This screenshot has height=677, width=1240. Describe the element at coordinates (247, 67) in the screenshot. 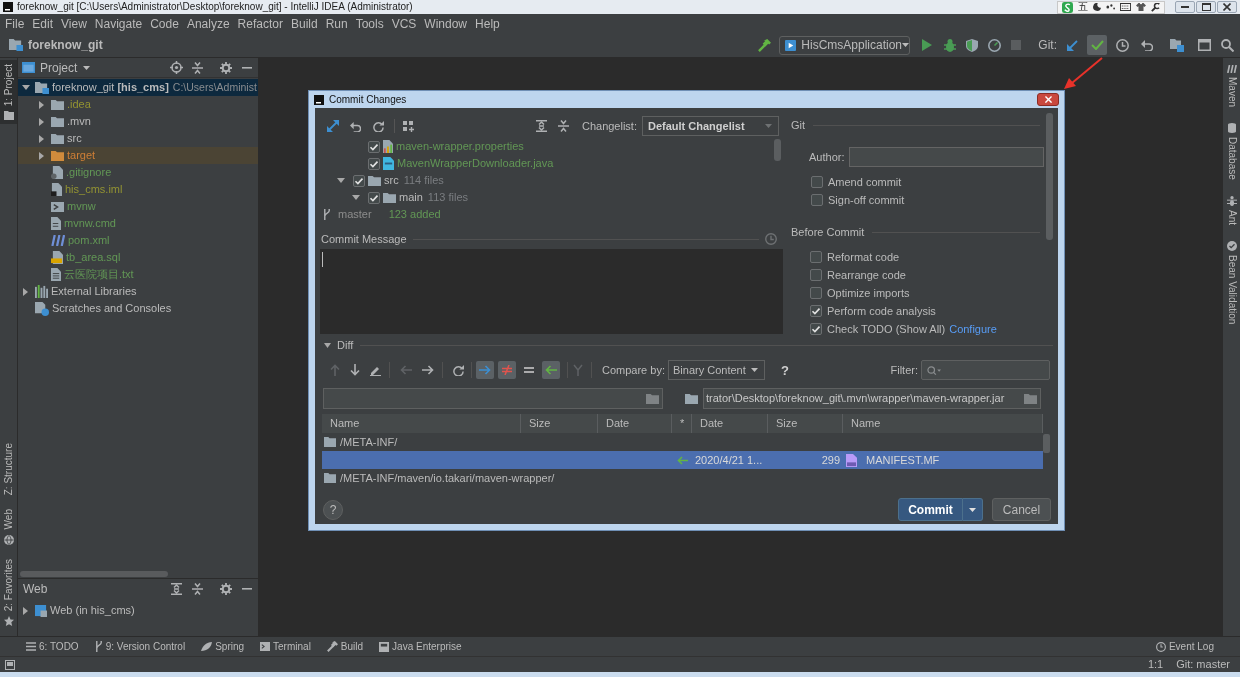

I see `minimize-icon` at that location.